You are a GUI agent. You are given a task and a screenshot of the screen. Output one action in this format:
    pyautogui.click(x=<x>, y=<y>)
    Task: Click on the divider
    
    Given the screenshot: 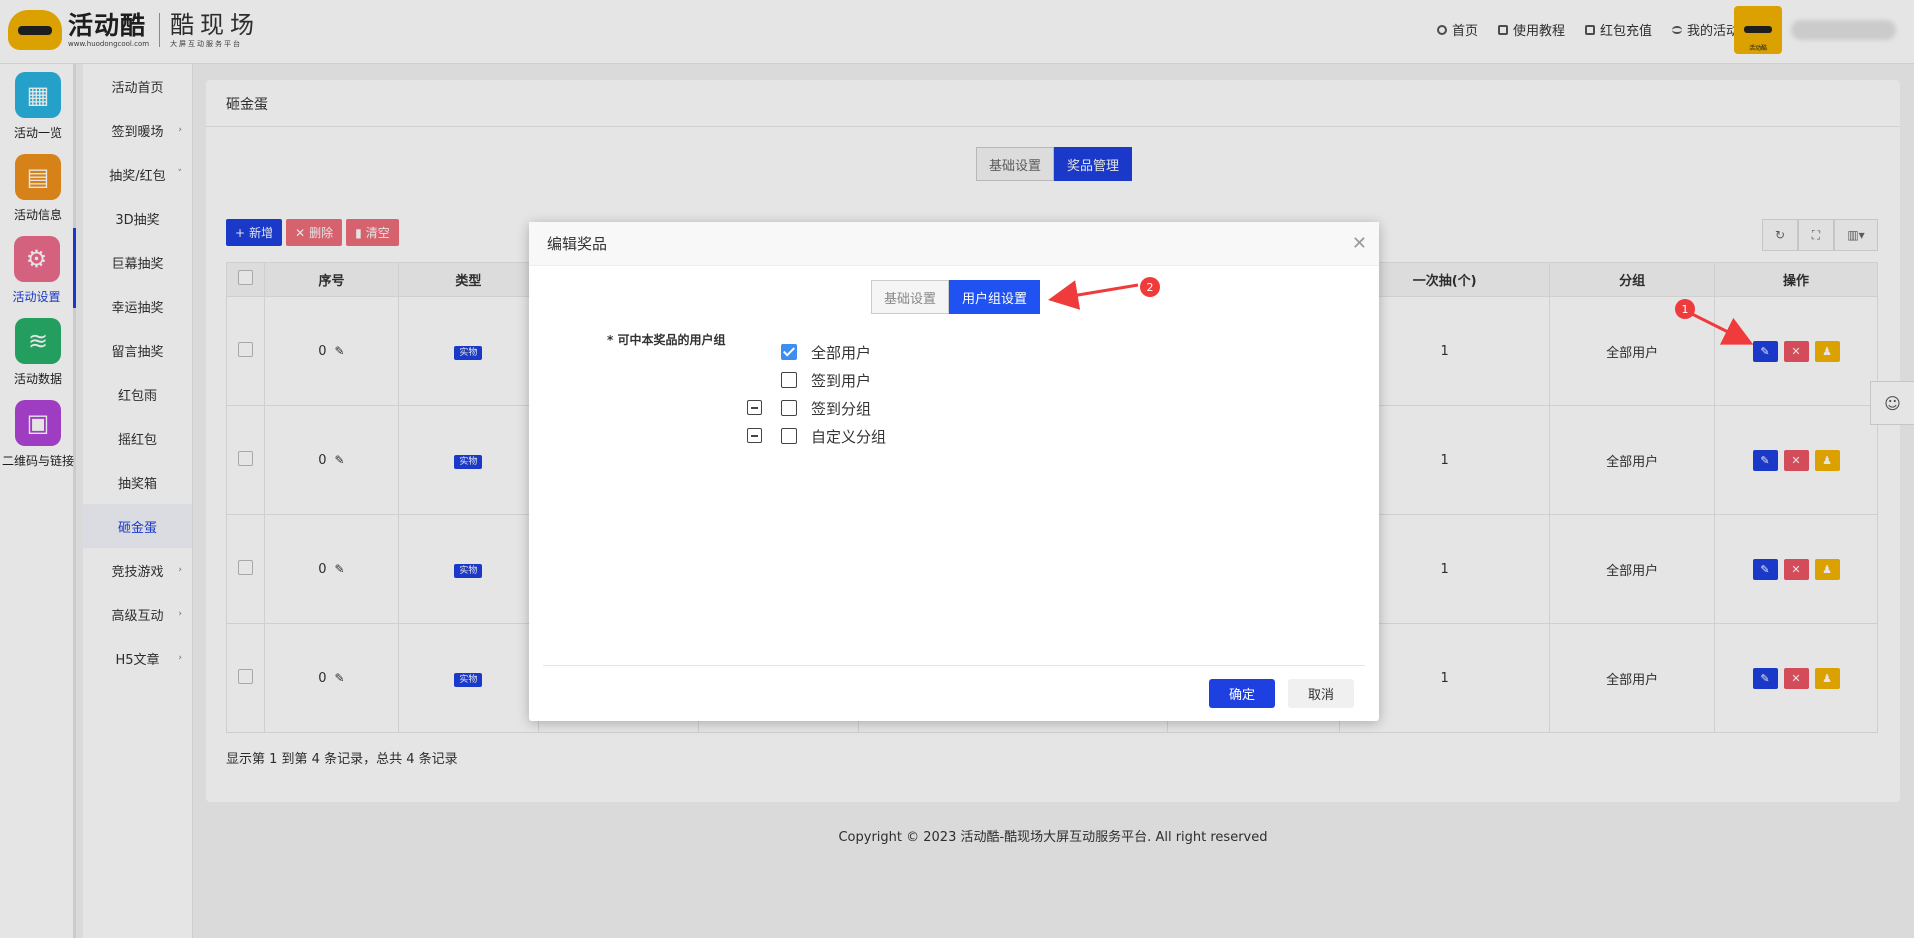 What is the action you would take?
    pyautogui.click(x=954, y=665)
    